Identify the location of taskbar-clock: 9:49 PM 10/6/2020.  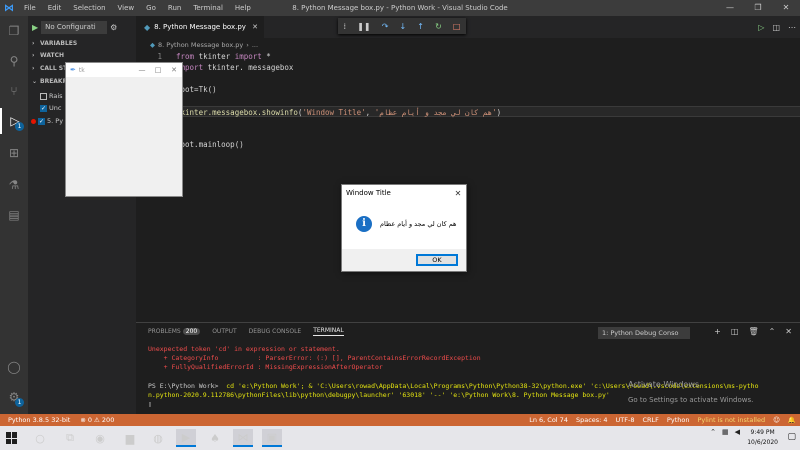
(762, 438).